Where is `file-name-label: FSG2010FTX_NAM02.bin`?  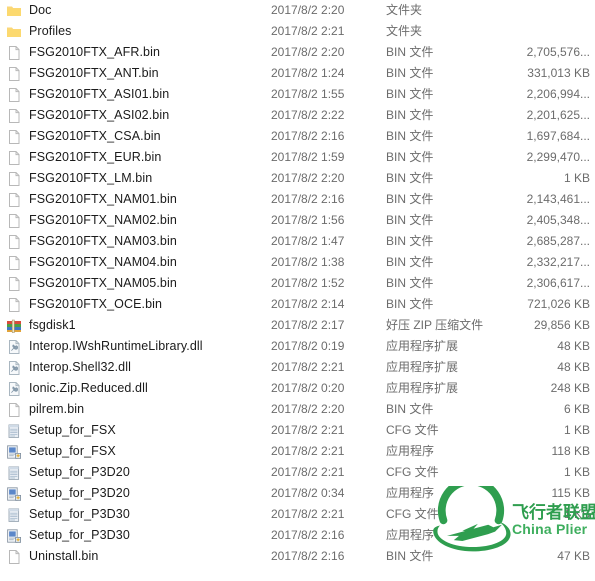
file-name-label: FSG2010FTX_NAM02.bin is located at coordinates (103, 220).